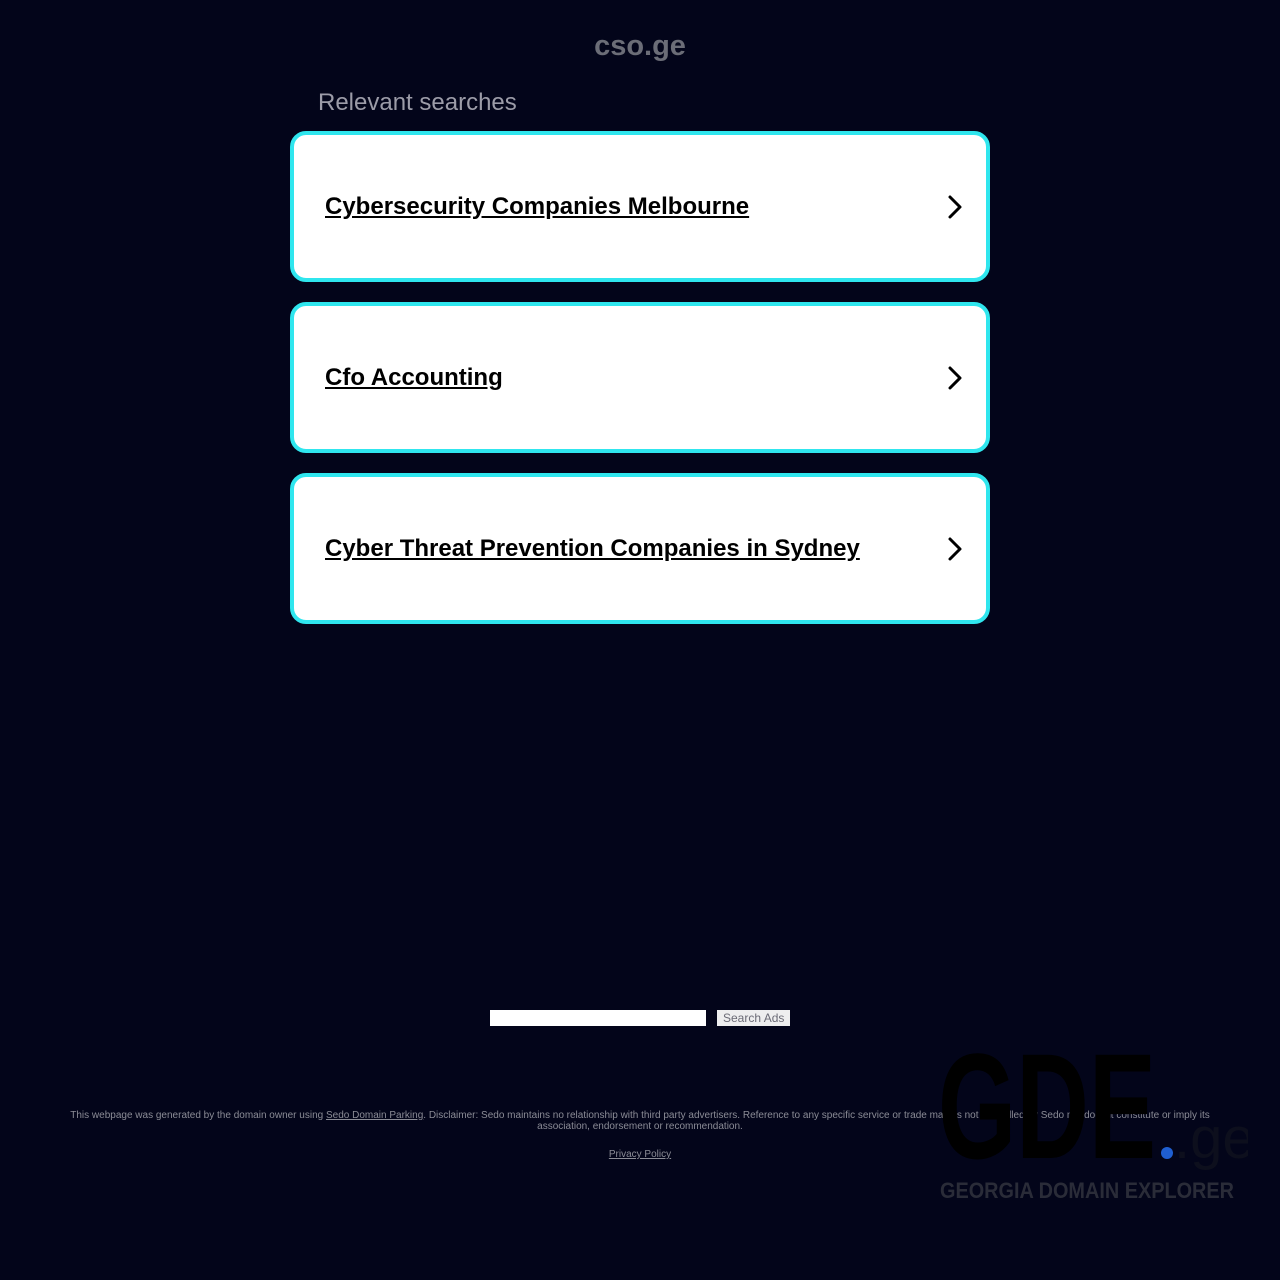  I want to click on search-result-card: Cfo Accounting, so click(640, 377).